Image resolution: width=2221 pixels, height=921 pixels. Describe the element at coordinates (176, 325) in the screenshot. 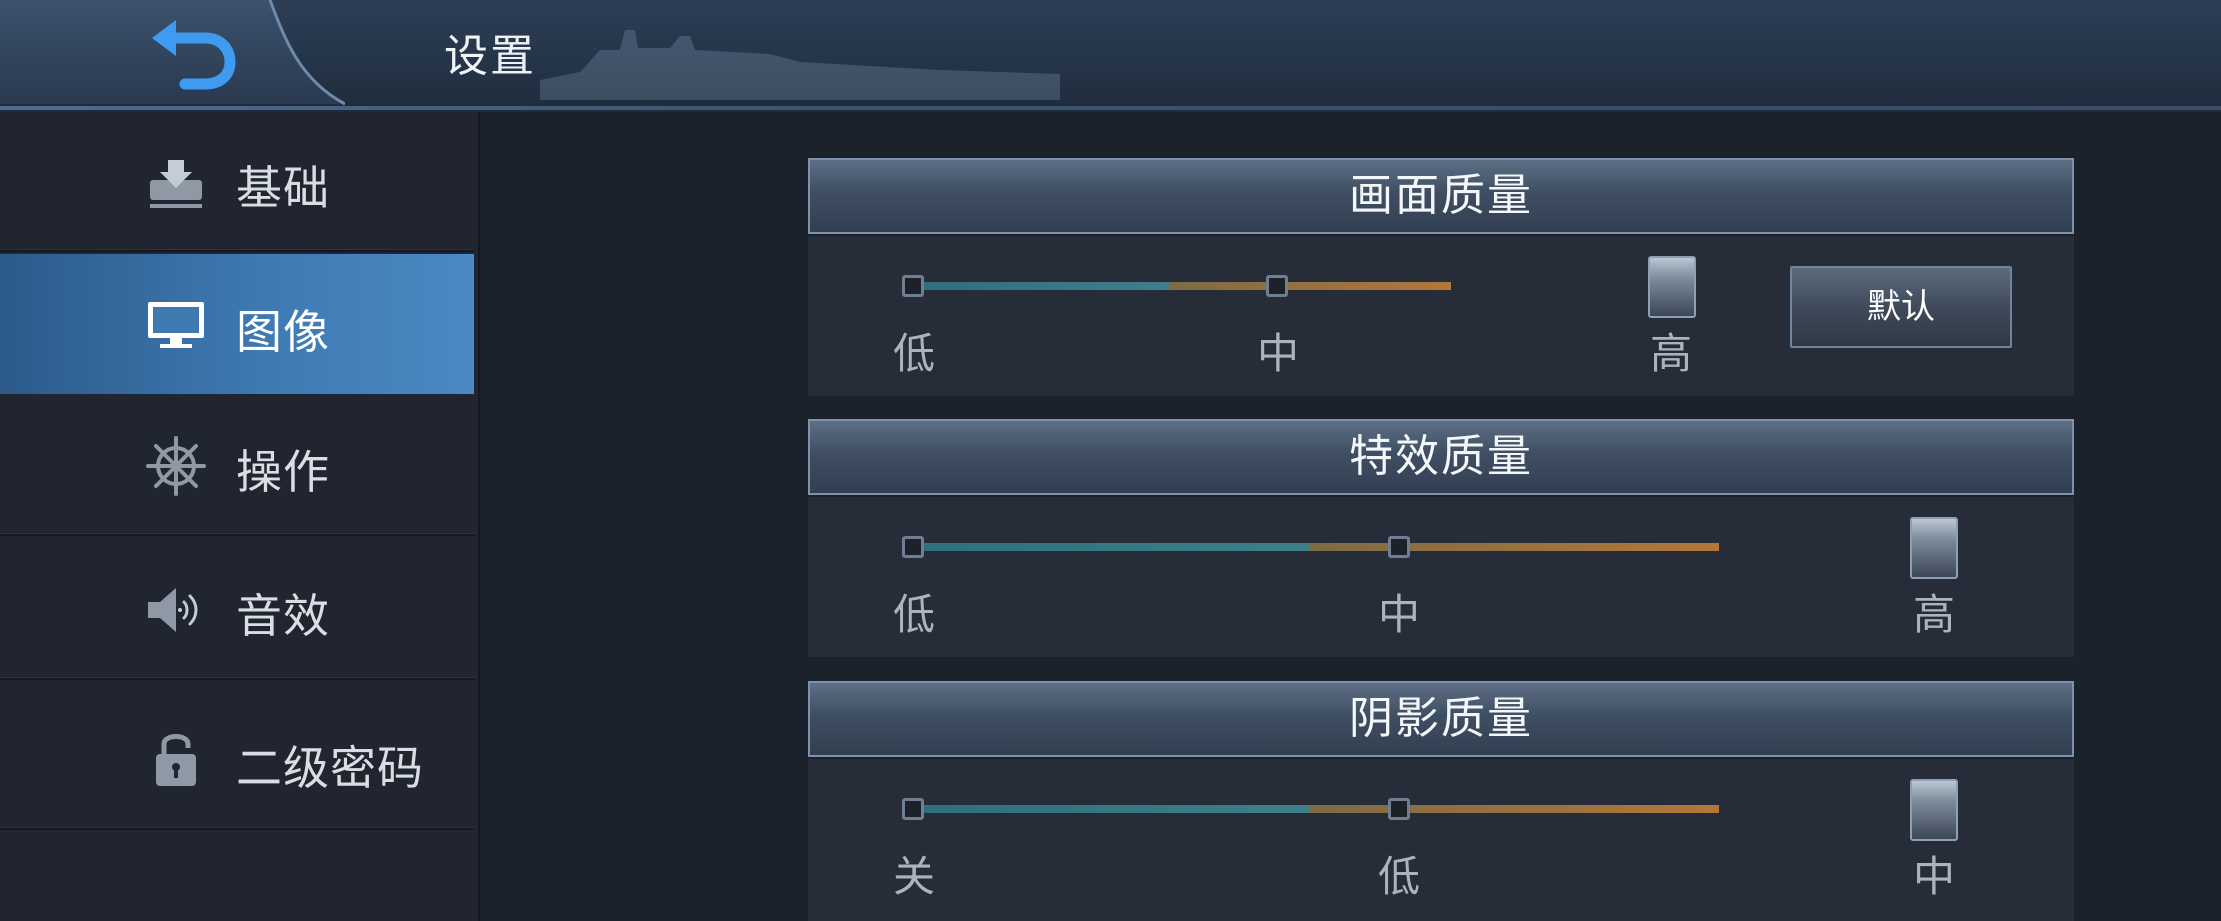

I see `monitor-icon` at that location.